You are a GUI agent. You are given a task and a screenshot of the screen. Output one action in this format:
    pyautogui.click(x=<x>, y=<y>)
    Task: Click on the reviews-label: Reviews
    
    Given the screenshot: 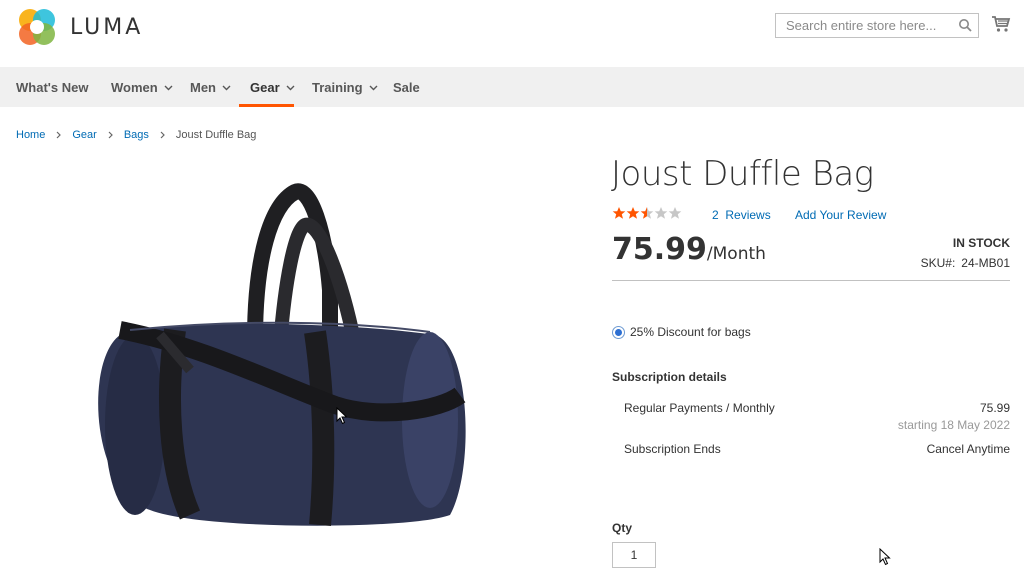 What is the action you would take?
    pyautogui.click(x=748, y=215)
    